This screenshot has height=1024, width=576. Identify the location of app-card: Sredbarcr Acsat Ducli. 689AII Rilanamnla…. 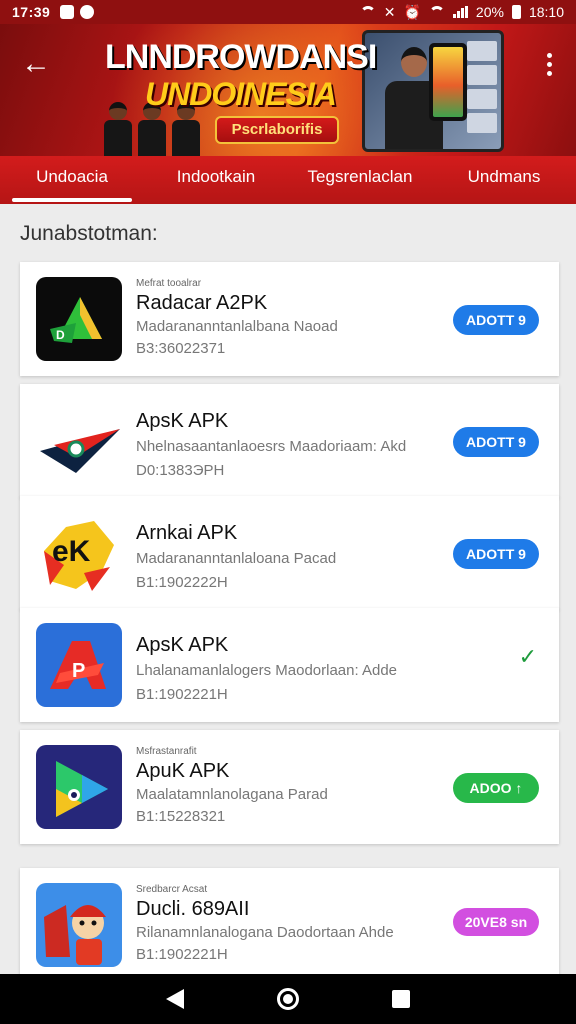
(289, 922).